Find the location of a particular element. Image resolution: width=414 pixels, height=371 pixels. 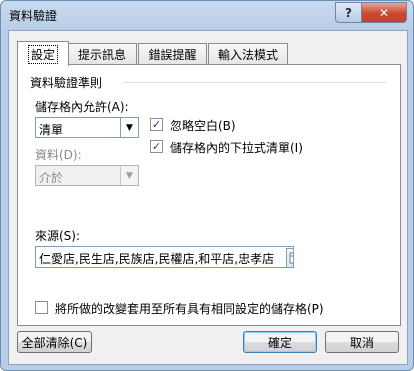

range-picker-button is located at coordinates (289, 257).